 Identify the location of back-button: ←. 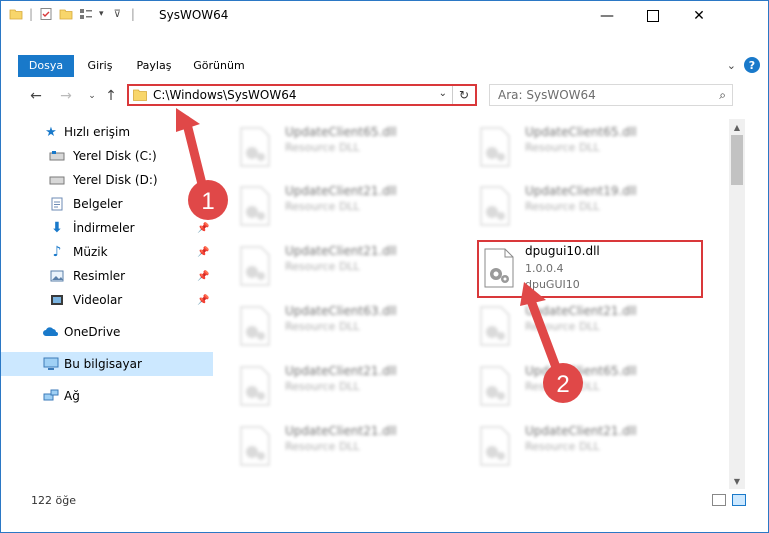
(36, 96).